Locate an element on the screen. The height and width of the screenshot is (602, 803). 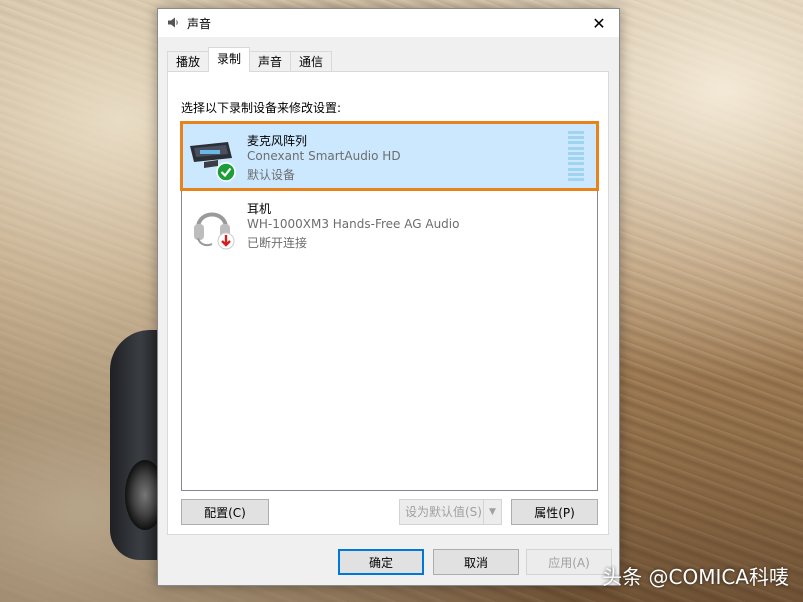
red-down-arrow-icon is located at coordinates (226, 241).